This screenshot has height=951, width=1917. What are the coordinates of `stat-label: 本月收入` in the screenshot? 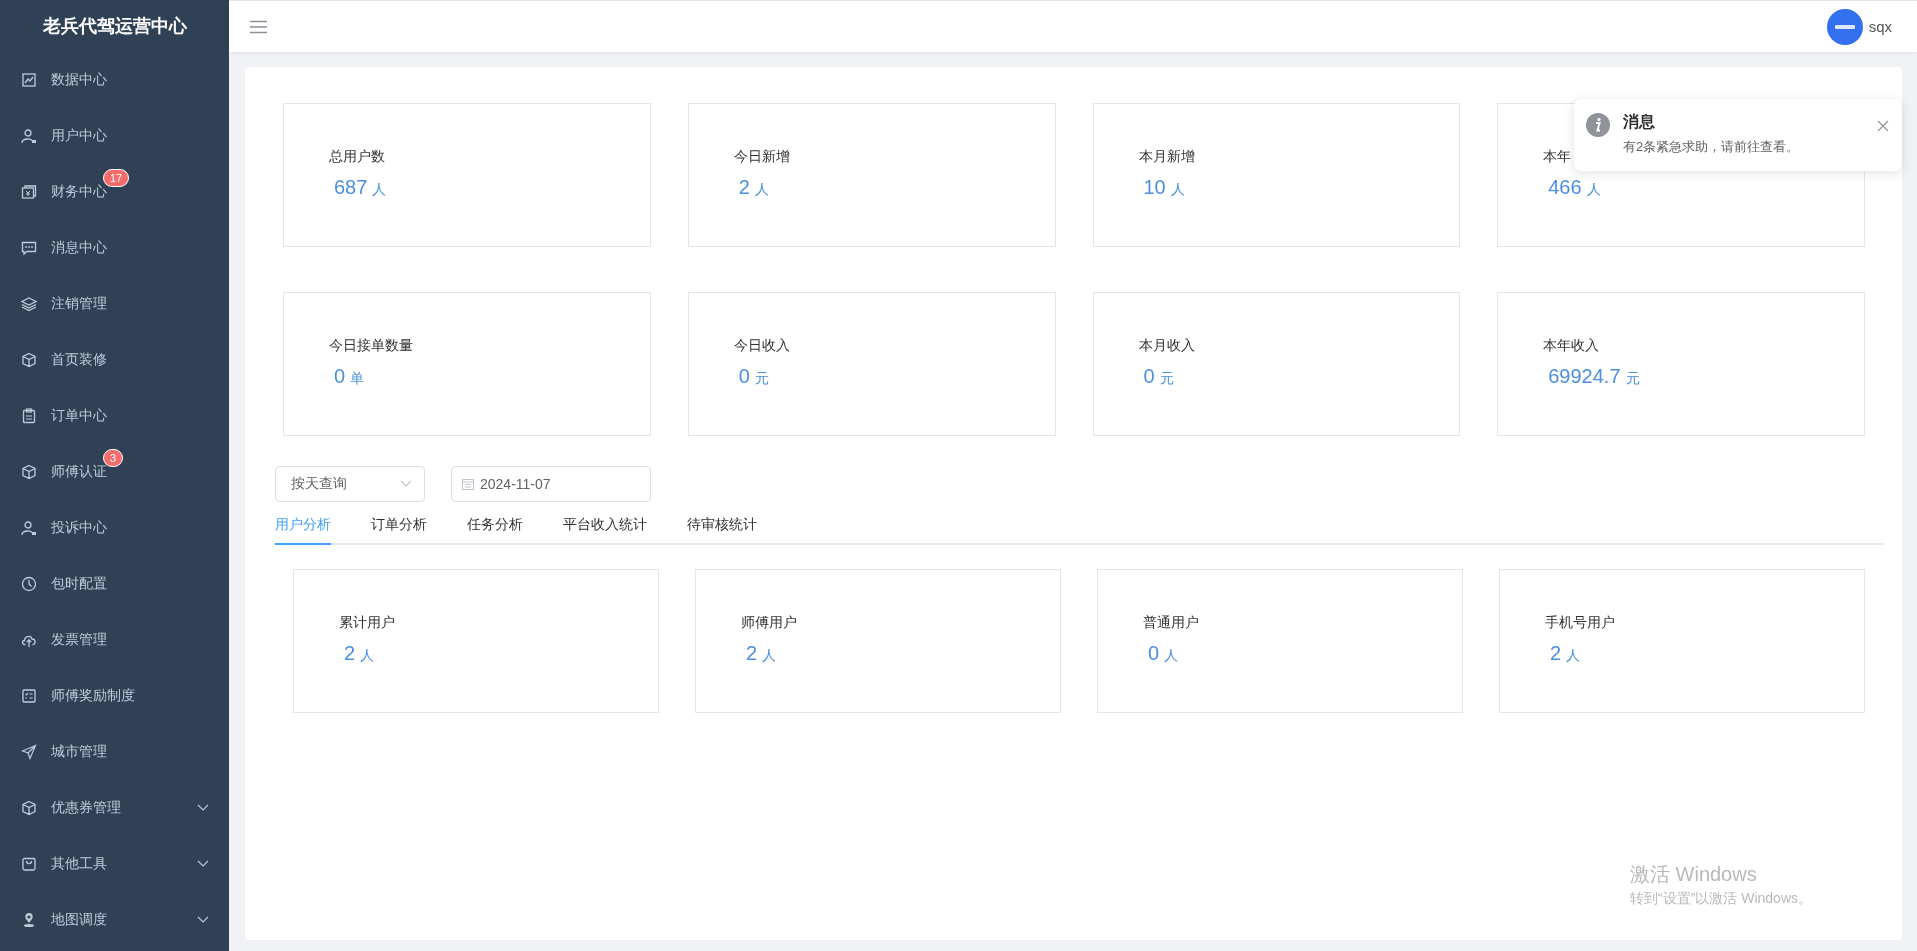 It's located at (1166, 346).